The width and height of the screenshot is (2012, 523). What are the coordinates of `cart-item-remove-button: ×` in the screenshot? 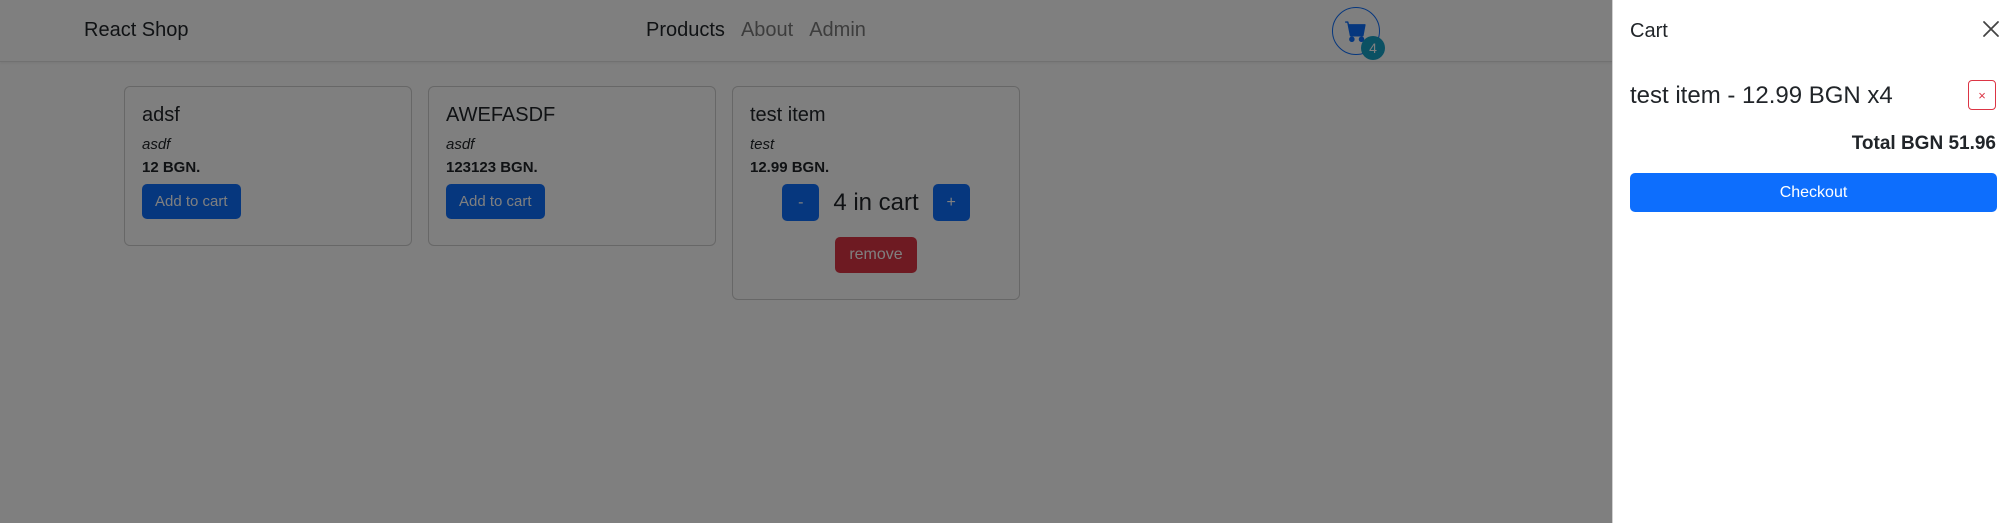 It's located at (1982, 95).